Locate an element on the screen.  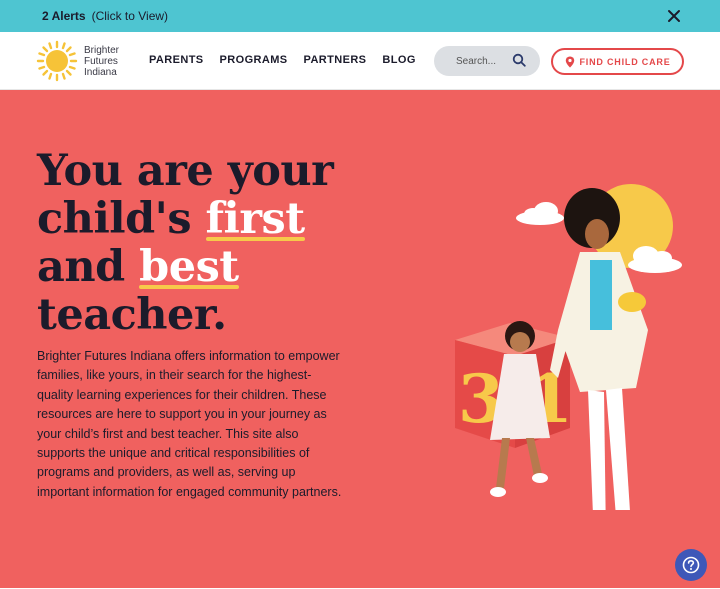
cloud-left is located at coordinates (540, 213).